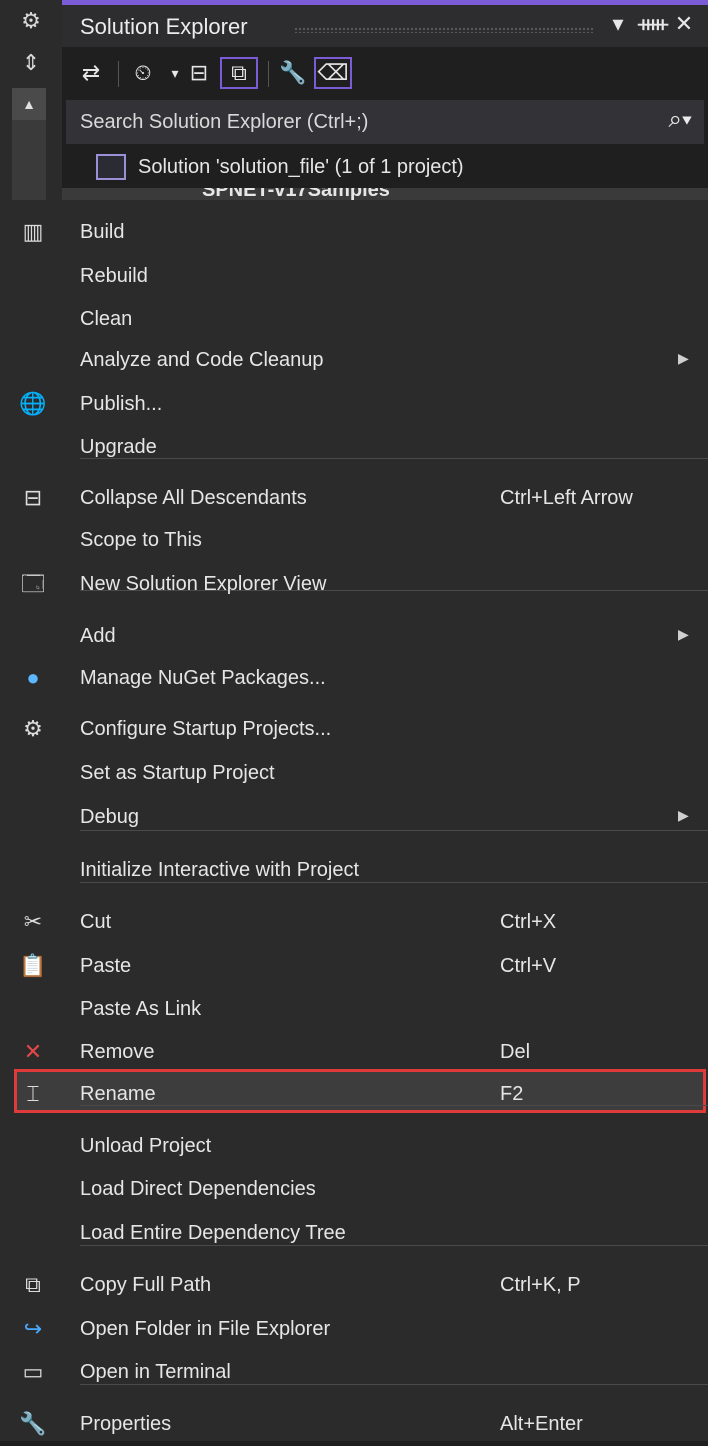 This screenshot has height=1446, width=708. Describe the element at coordinates (33, 1328) in the screenshot. I see `open-folder-icon: ↪` at that location.